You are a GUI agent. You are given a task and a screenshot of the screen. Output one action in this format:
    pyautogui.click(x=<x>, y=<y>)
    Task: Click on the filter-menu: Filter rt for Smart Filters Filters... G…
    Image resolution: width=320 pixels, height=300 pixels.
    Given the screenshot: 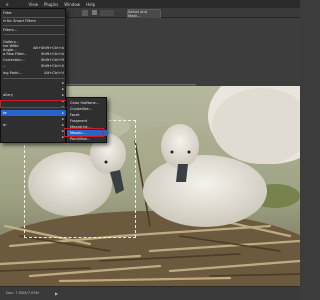 What is the action you would take?
    pyautogui.click(x=33, y=75)
    